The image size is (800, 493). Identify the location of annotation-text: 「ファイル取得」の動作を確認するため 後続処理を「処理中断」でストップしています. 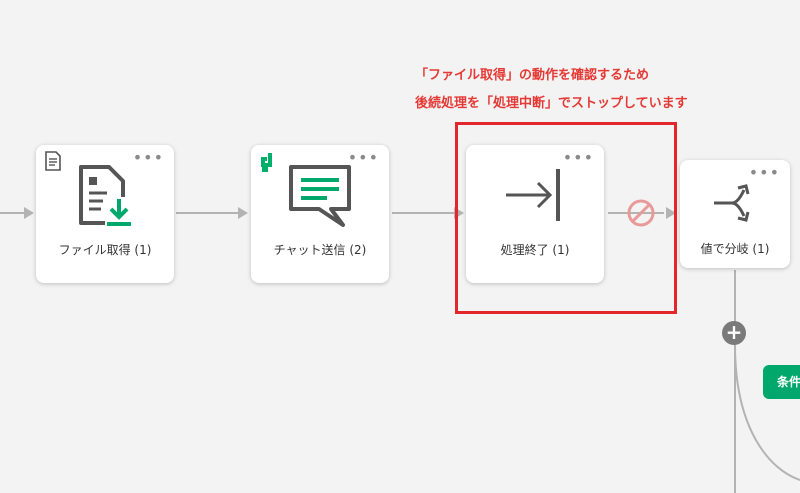
(551, 90).